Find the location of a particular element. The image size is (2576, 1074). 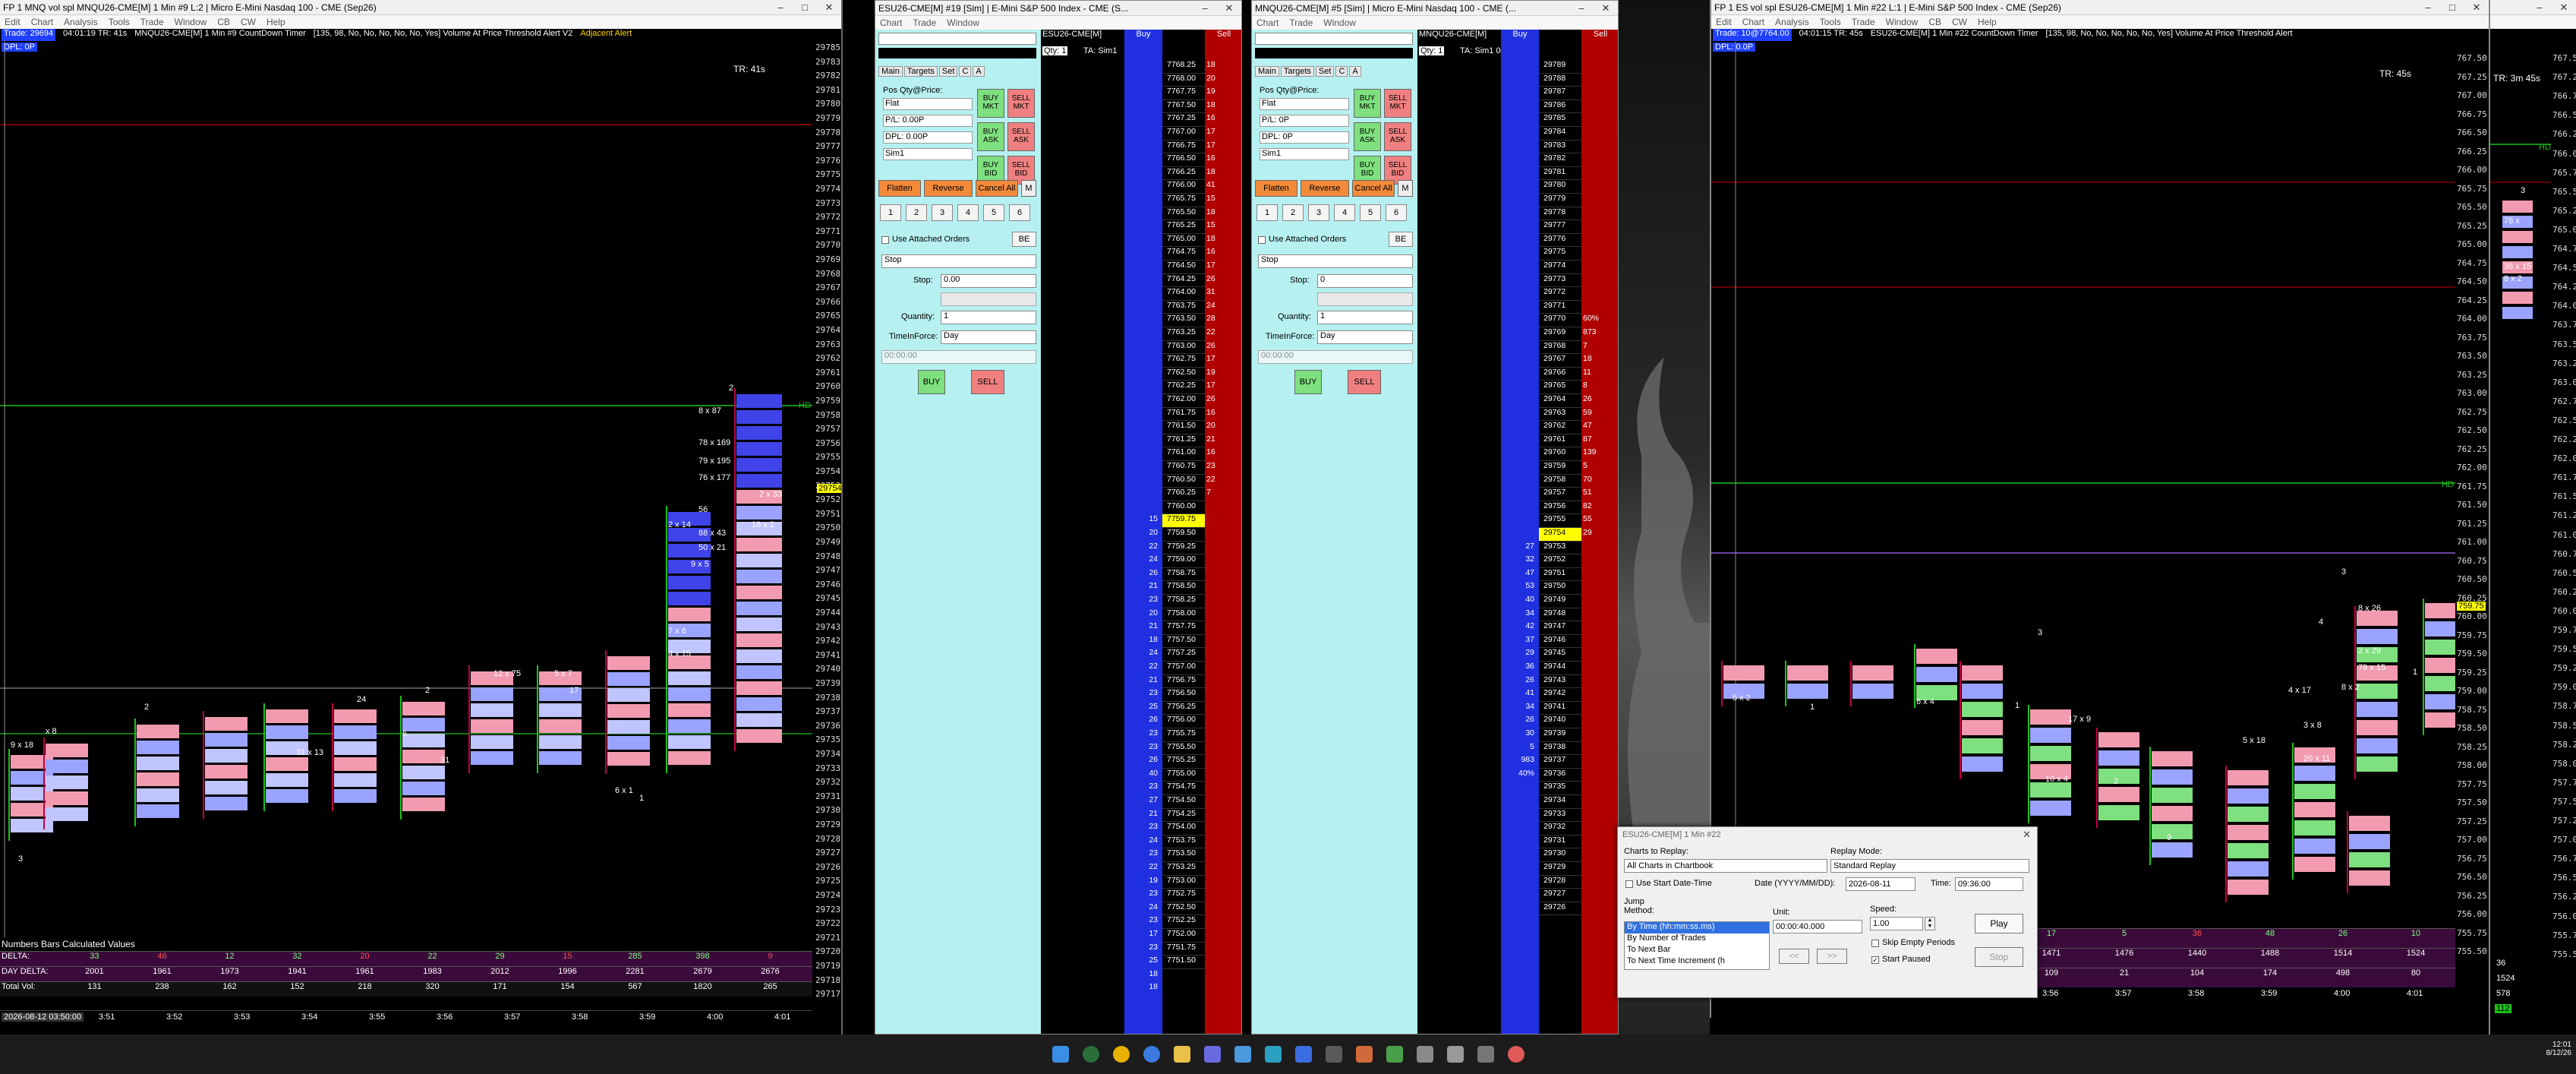

ladder-price: 29737 is located at coordinates (1560, 762).